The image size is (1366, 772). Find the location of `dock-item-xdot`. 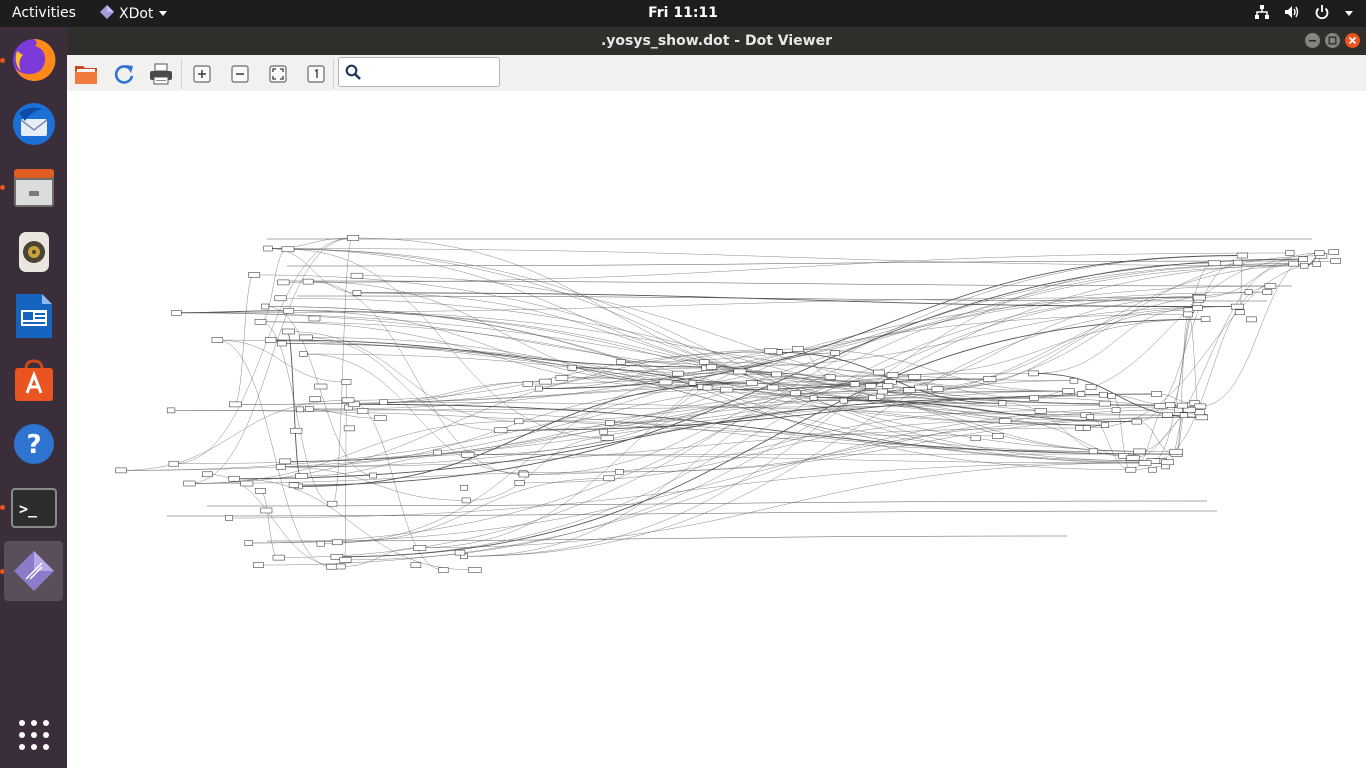

dock-item-xdot is located at coordinates (33, 571).